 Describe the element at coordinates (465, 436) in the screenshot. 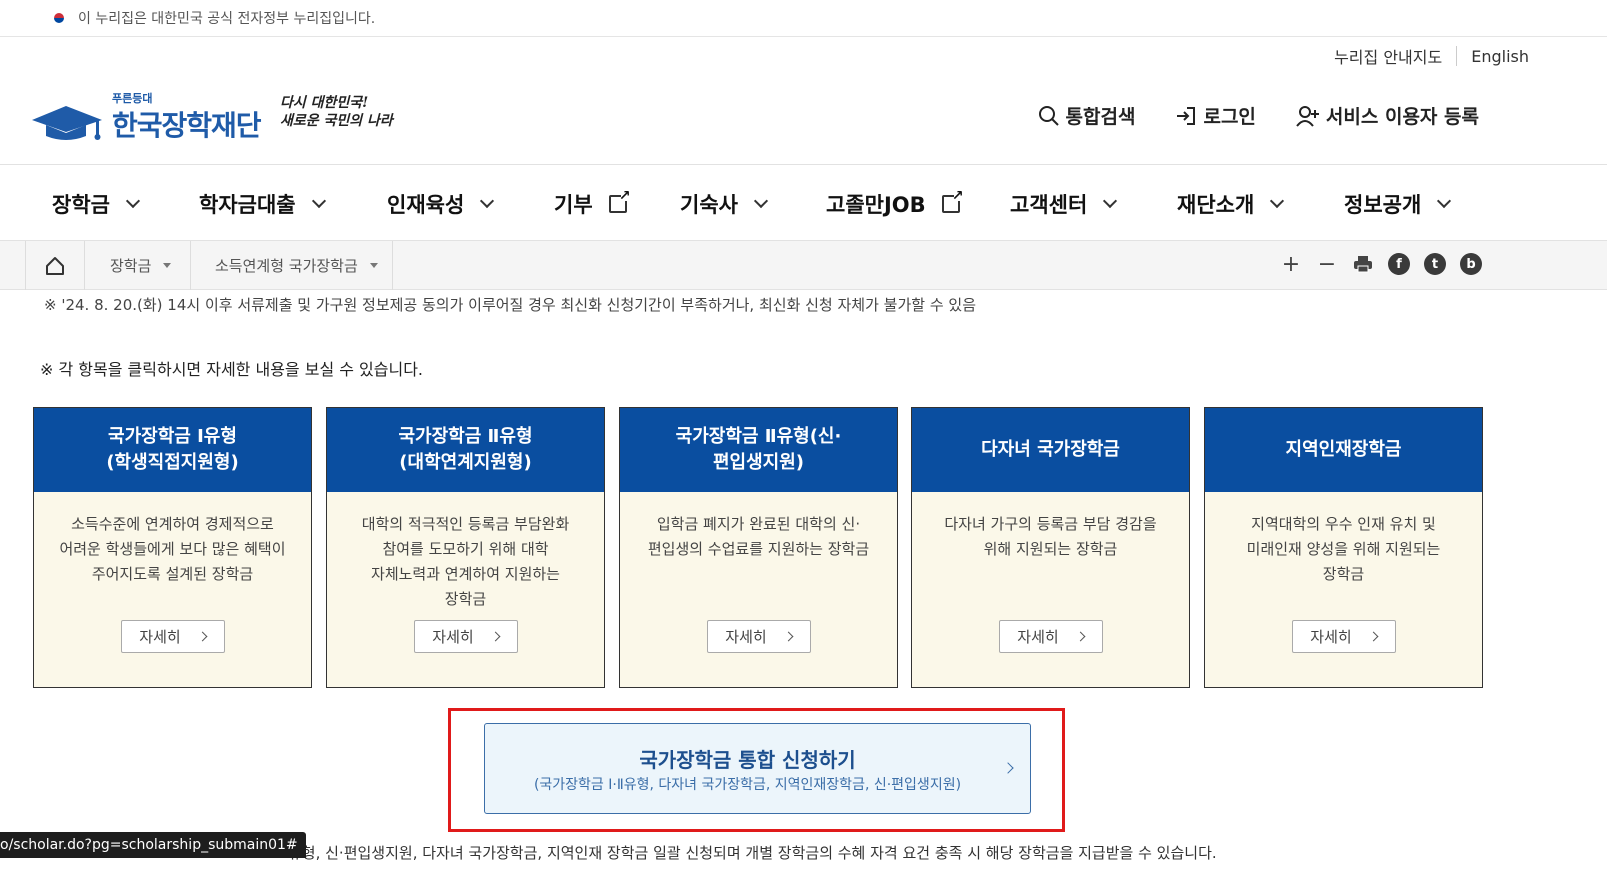

I see `card-title-line1: 국가장학금 Ⅱ유형` at that location.